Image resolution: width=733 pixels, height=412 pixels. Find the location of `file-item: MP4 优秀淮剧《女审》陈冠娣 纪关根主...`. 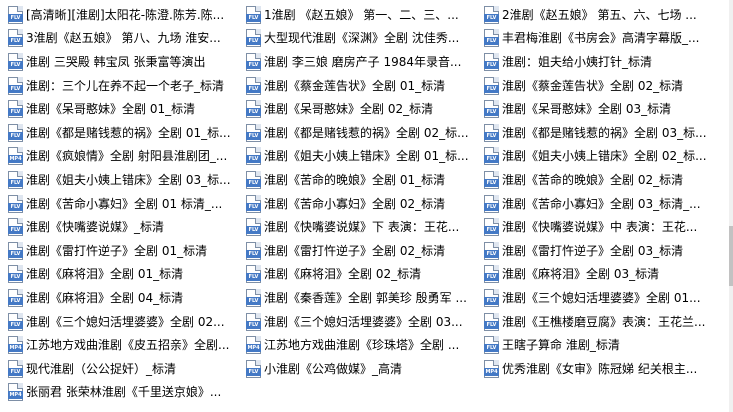

file-item: MP4 优秀淮剧《女审》陈冠娣 纪关根主... is located at coordinates (599, 369).